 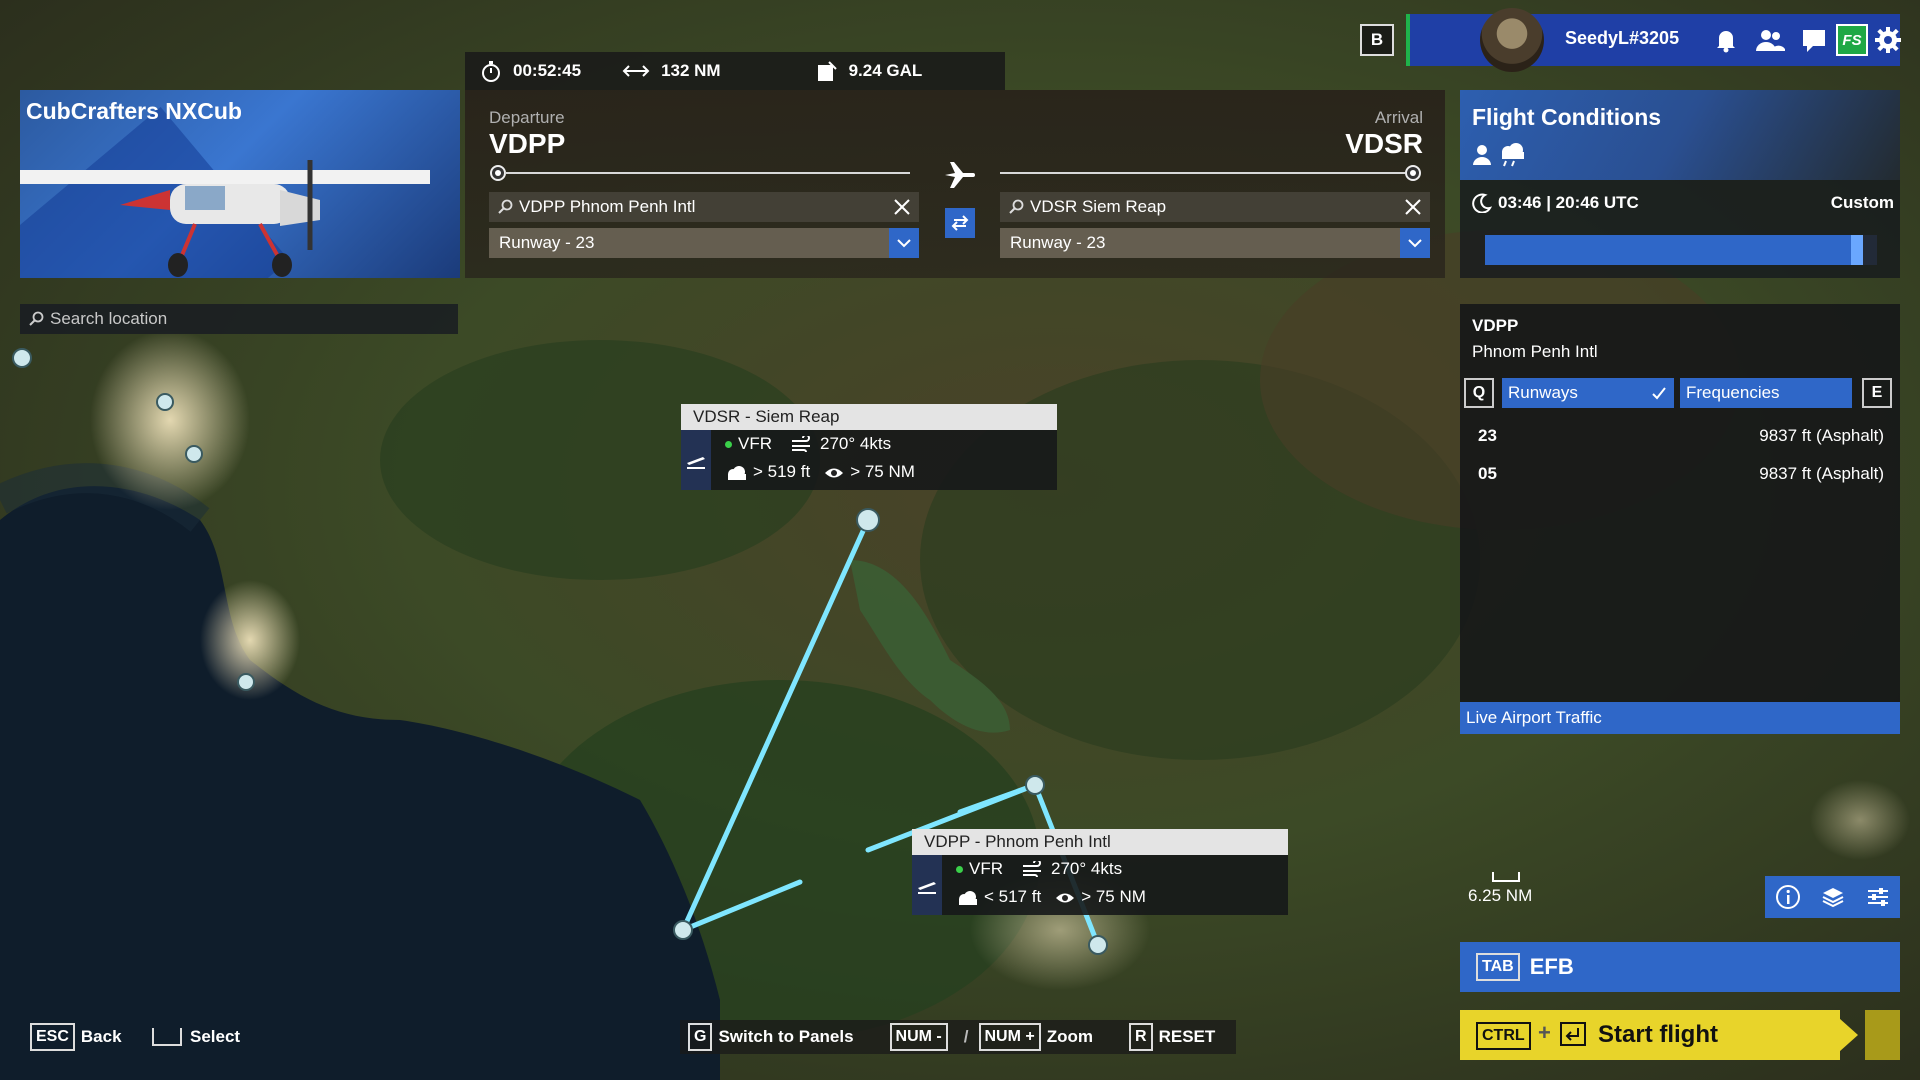 What do you see at coordinates (240, 184) in the screenshot?
I see `aircraft-card: CubCrafters NXCub` at bounding box center [240, 184].